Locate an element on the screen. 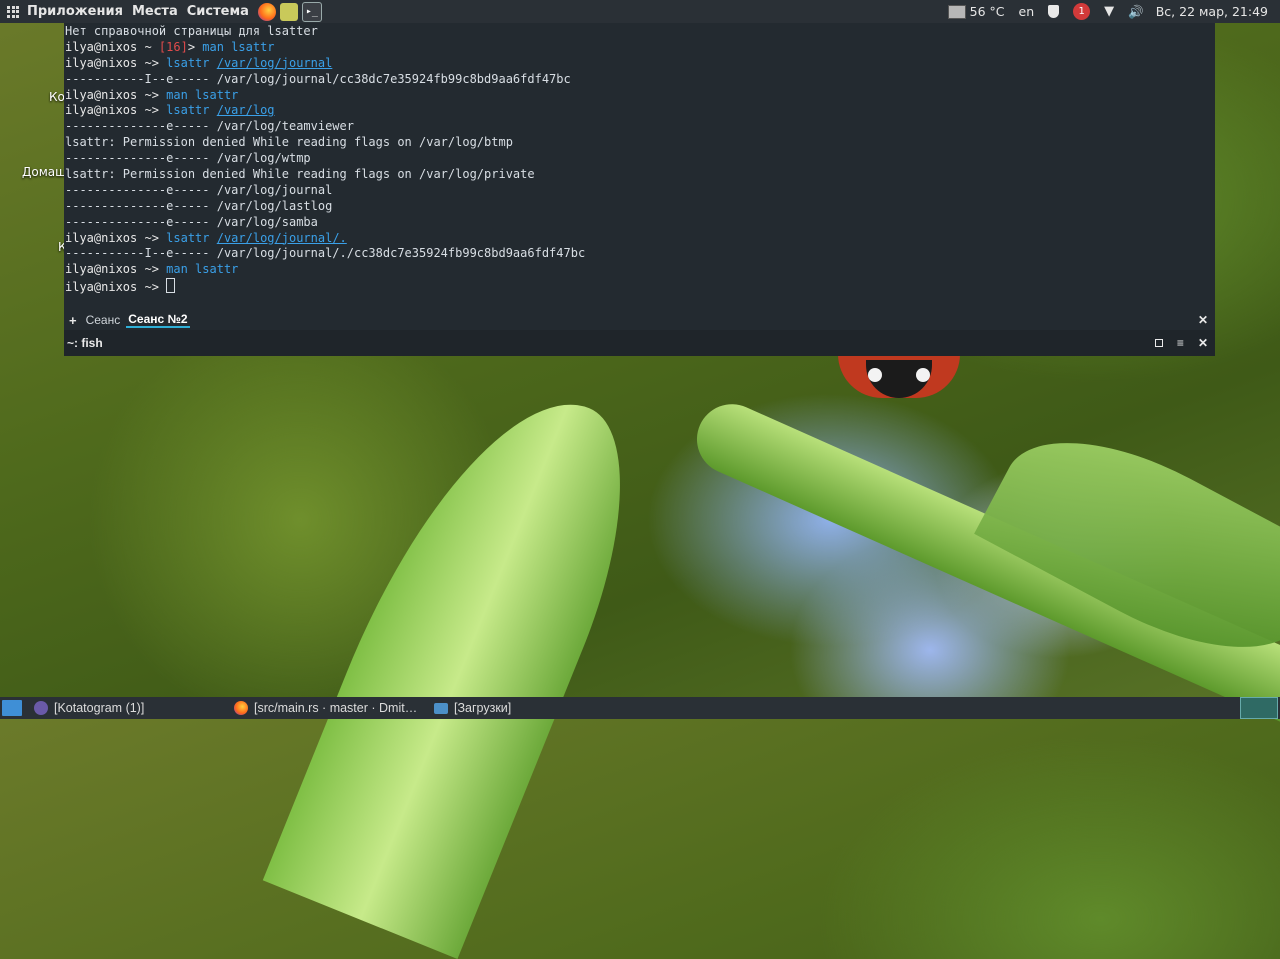  tab-session-1: Сеанс is located at coordinates (103, 320).